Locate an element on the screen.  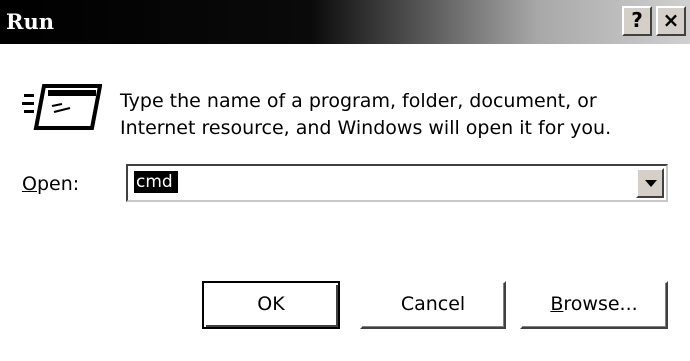
help-button: ? is located at coordinates (637, 21).